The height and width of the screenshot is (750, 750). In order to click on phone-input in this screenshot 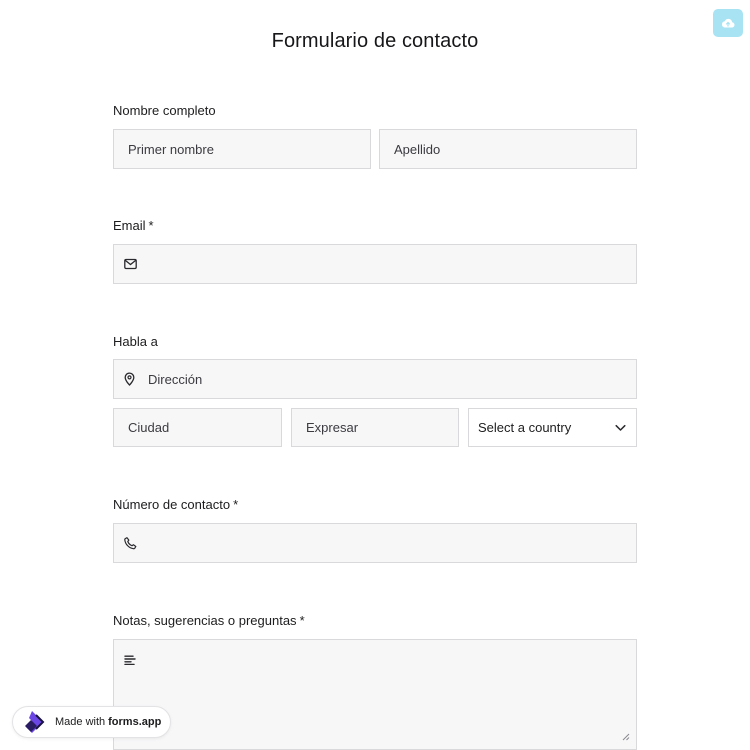, I will do `click(375, 543)`.